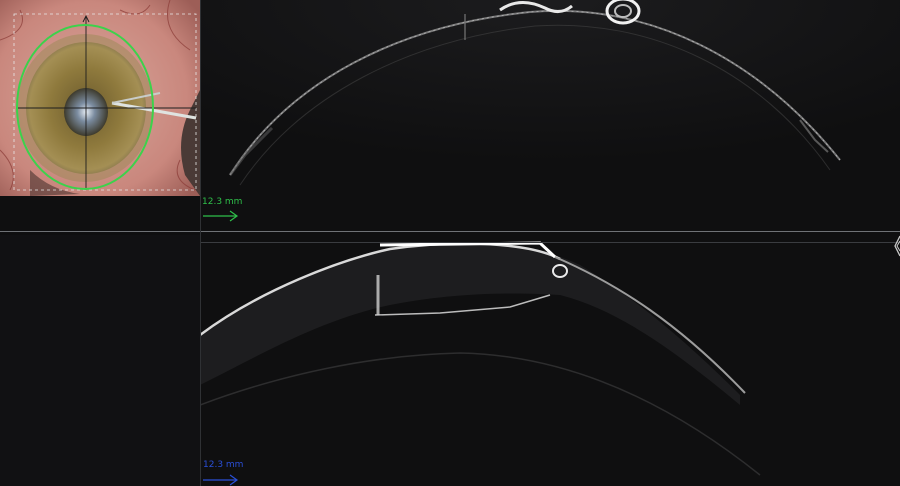 The width and height of the screenshot is (900, 486). I want to click on panel-divider-vertical, so click(200, 243).